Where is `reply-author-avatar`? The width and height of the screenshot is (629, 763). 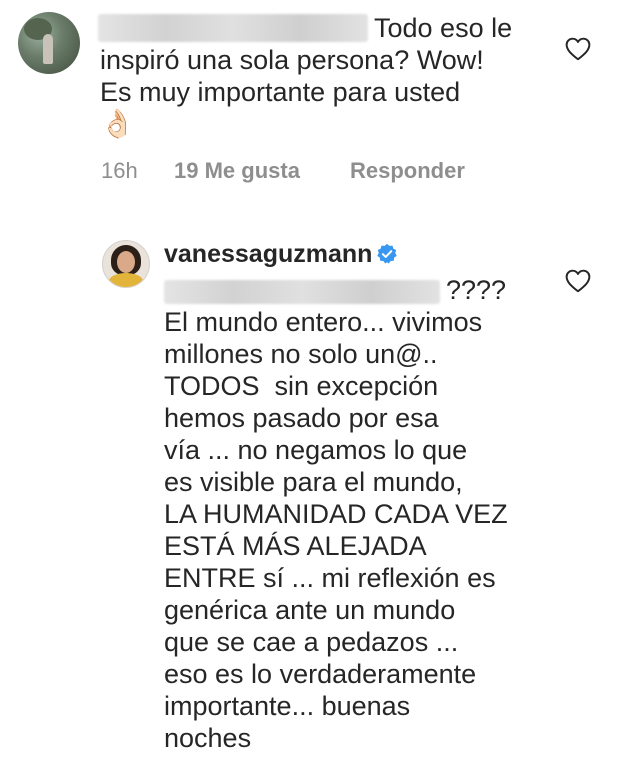 reply-author-avatar is located at coordinates (126, 264).